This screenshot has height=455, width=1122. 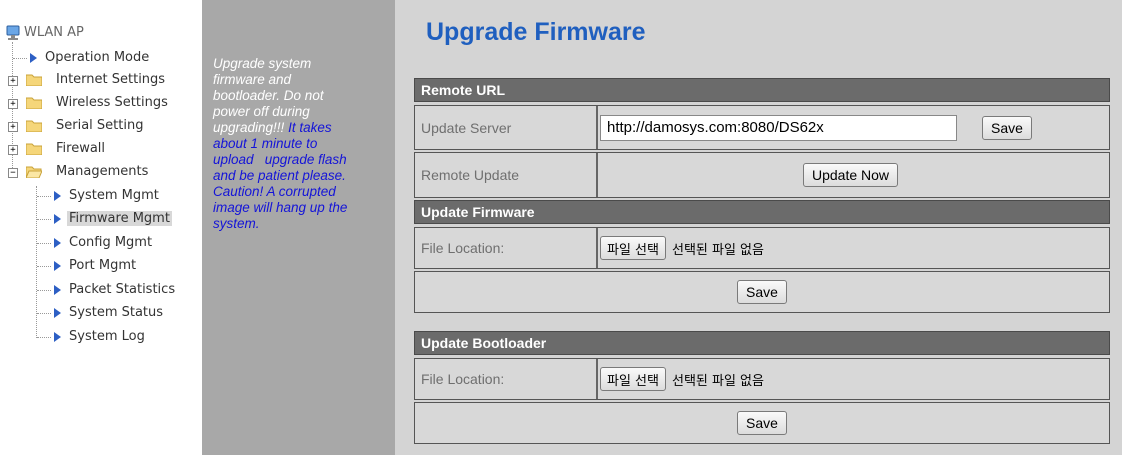 I want to click on firmware-file-location-label: File Location:, so click(x=506, y=248).